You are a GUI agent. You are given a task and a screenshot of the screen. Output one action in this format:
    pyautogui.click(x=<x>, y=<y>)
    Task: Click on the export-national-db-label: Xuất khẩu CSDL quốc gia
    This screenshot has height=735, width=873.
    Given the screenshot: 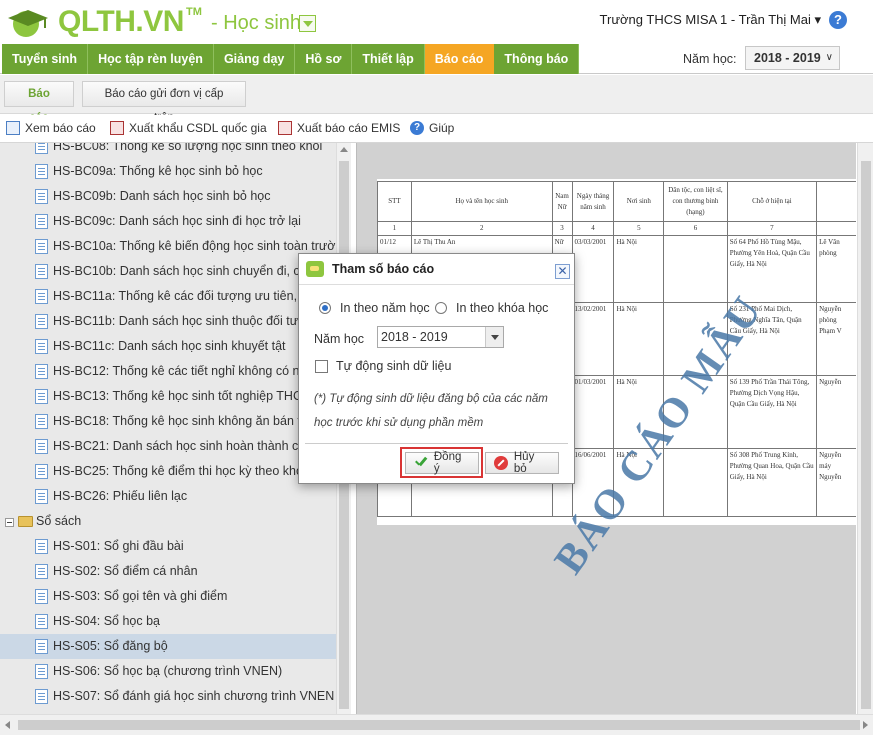 What is the action you would take?
    pyautogui.click(x=198, y=128)
    